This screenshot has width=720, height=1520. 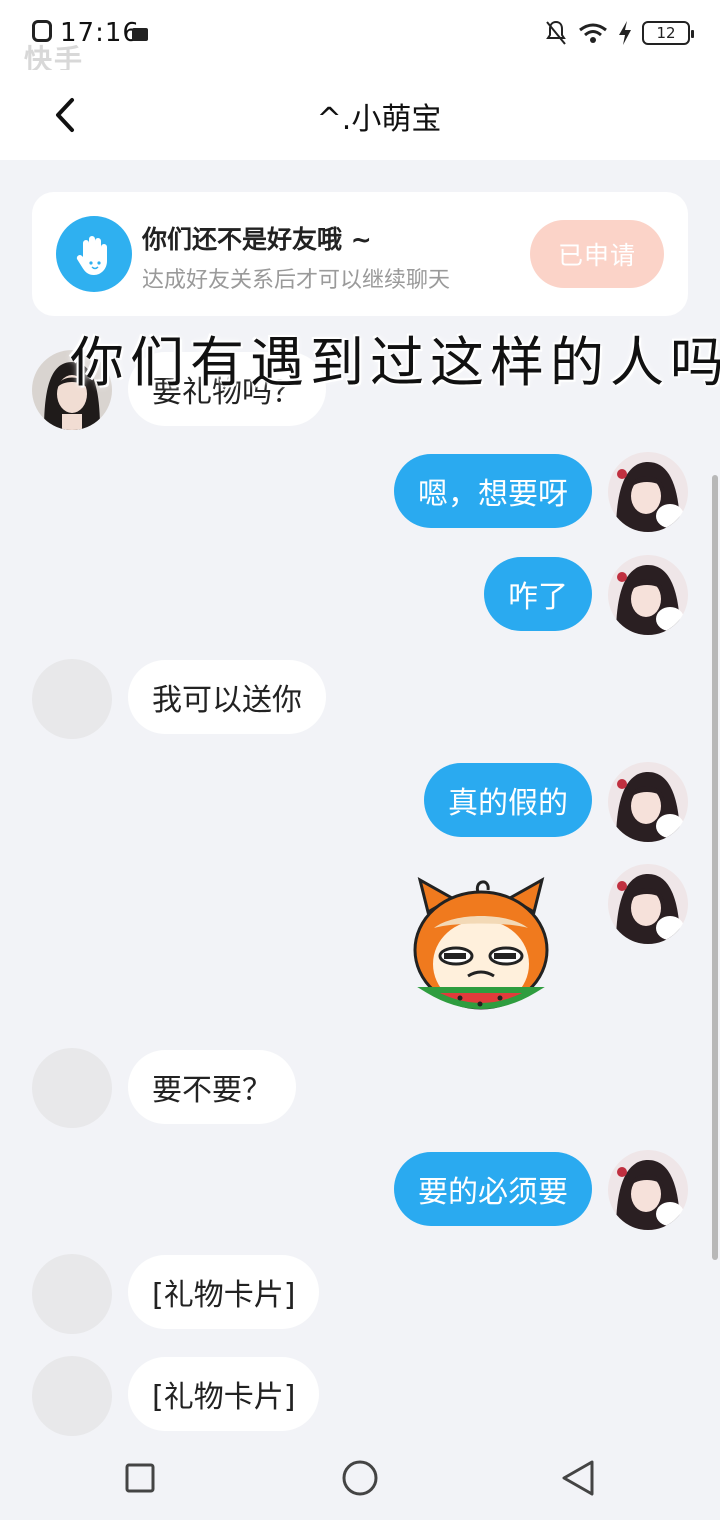 I want to click on chat-title: ^.小萌宝, so click(x=379, y=119).